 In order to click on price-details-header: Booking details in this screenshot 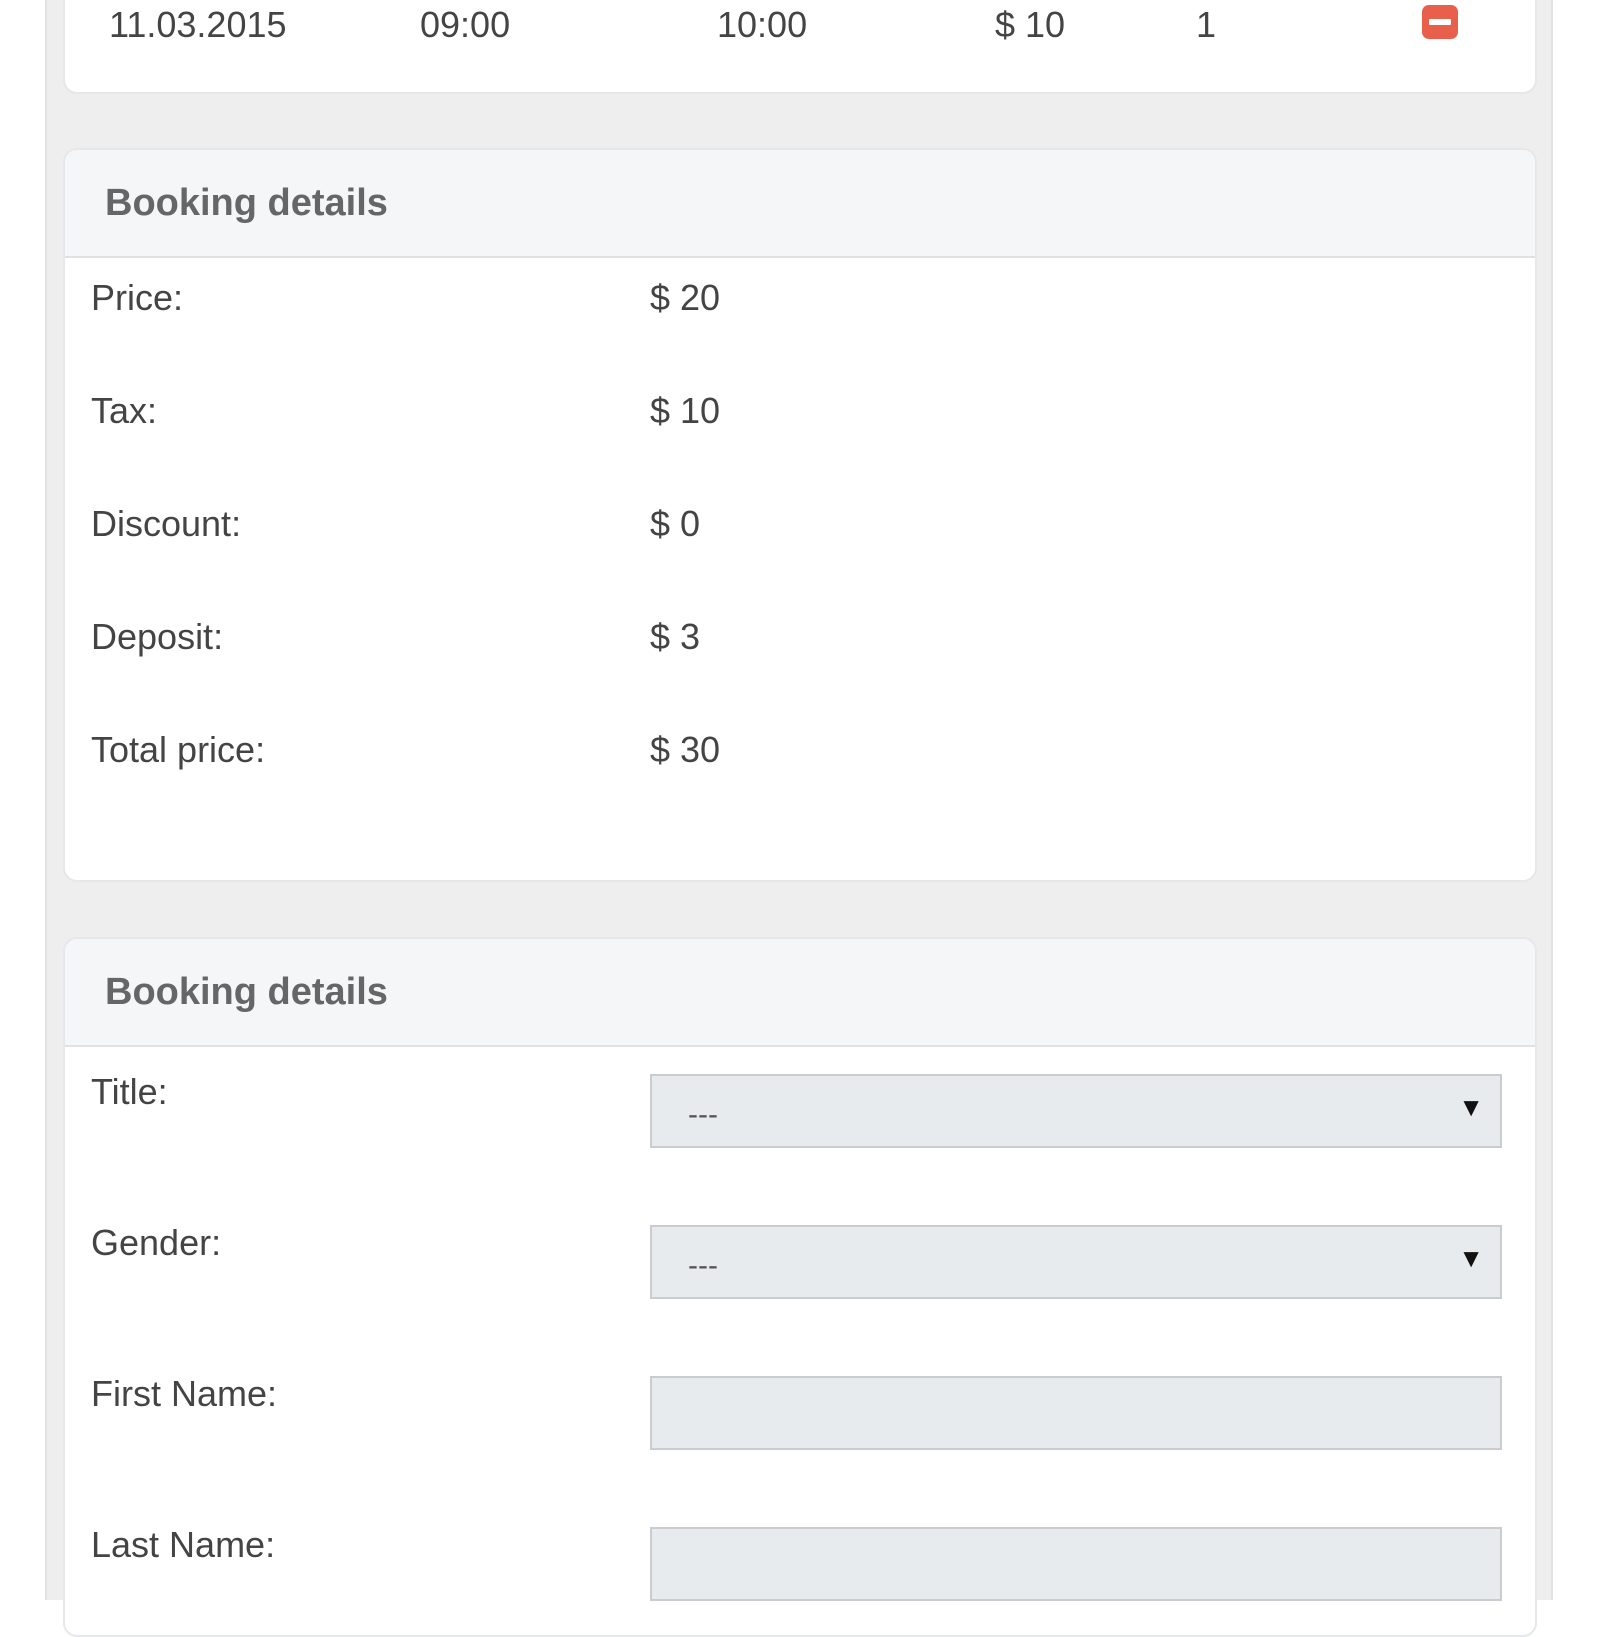, I will do `click(800, 204)`.